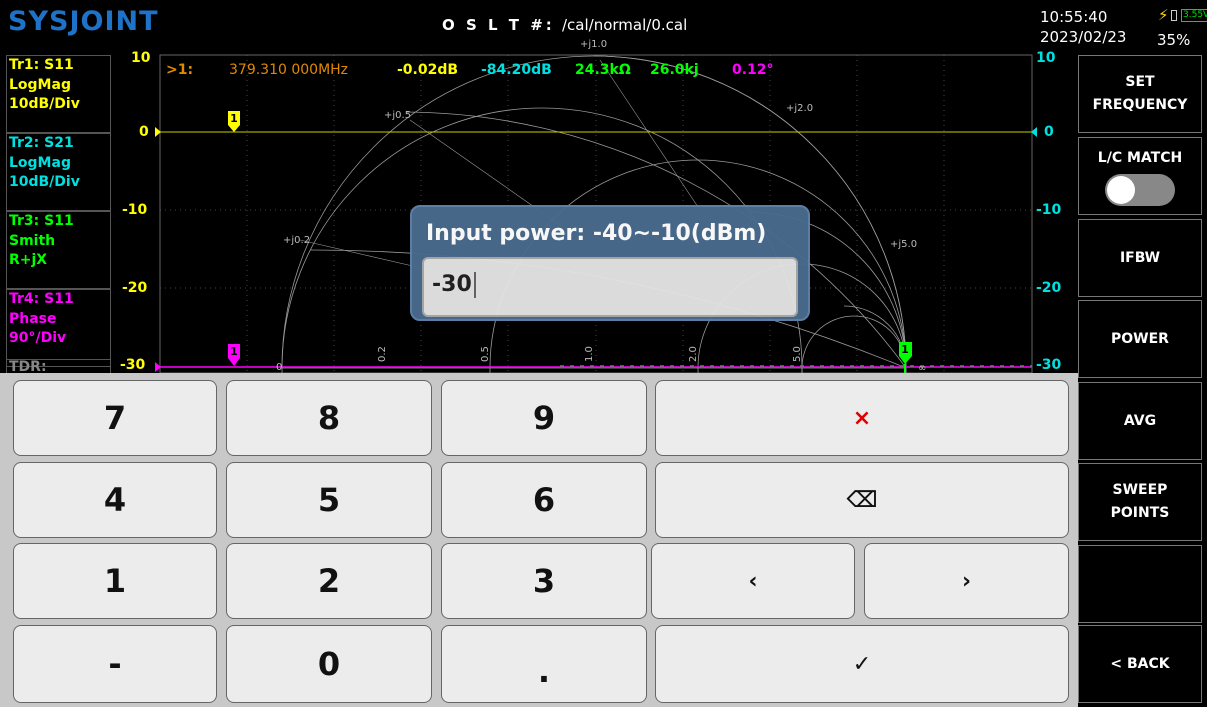 Image resolution: width=1207 pixels, height=707 pixels. I want to click on lc-match-button: L/C MATCH, so click(1140, 176).